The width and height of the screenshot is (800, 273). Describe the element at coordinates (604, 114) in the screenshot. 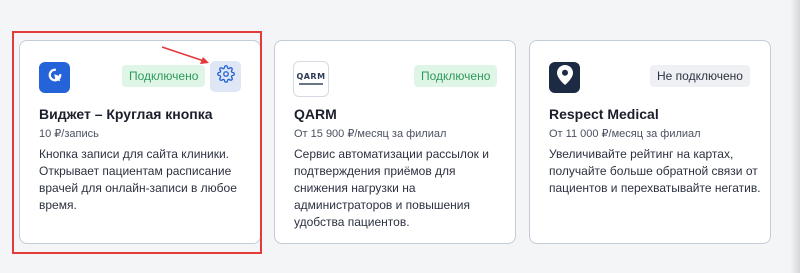

I see `card-title: Respect Medical` at that location.